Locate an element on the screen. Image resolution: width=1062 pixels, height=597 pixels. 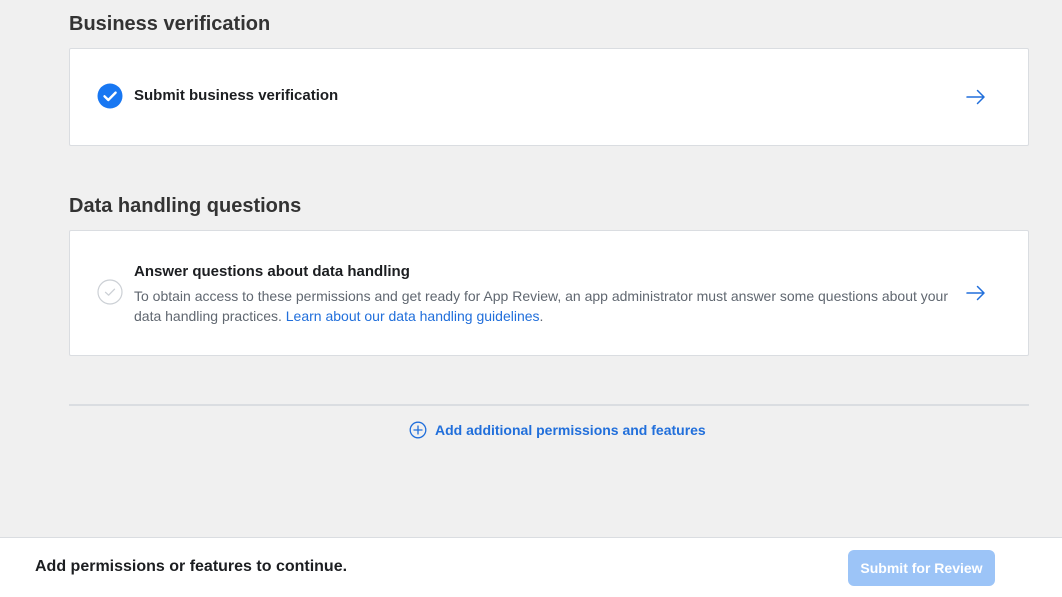
data-handling-heading: Data handling questions is located at coordinates (185, 206).